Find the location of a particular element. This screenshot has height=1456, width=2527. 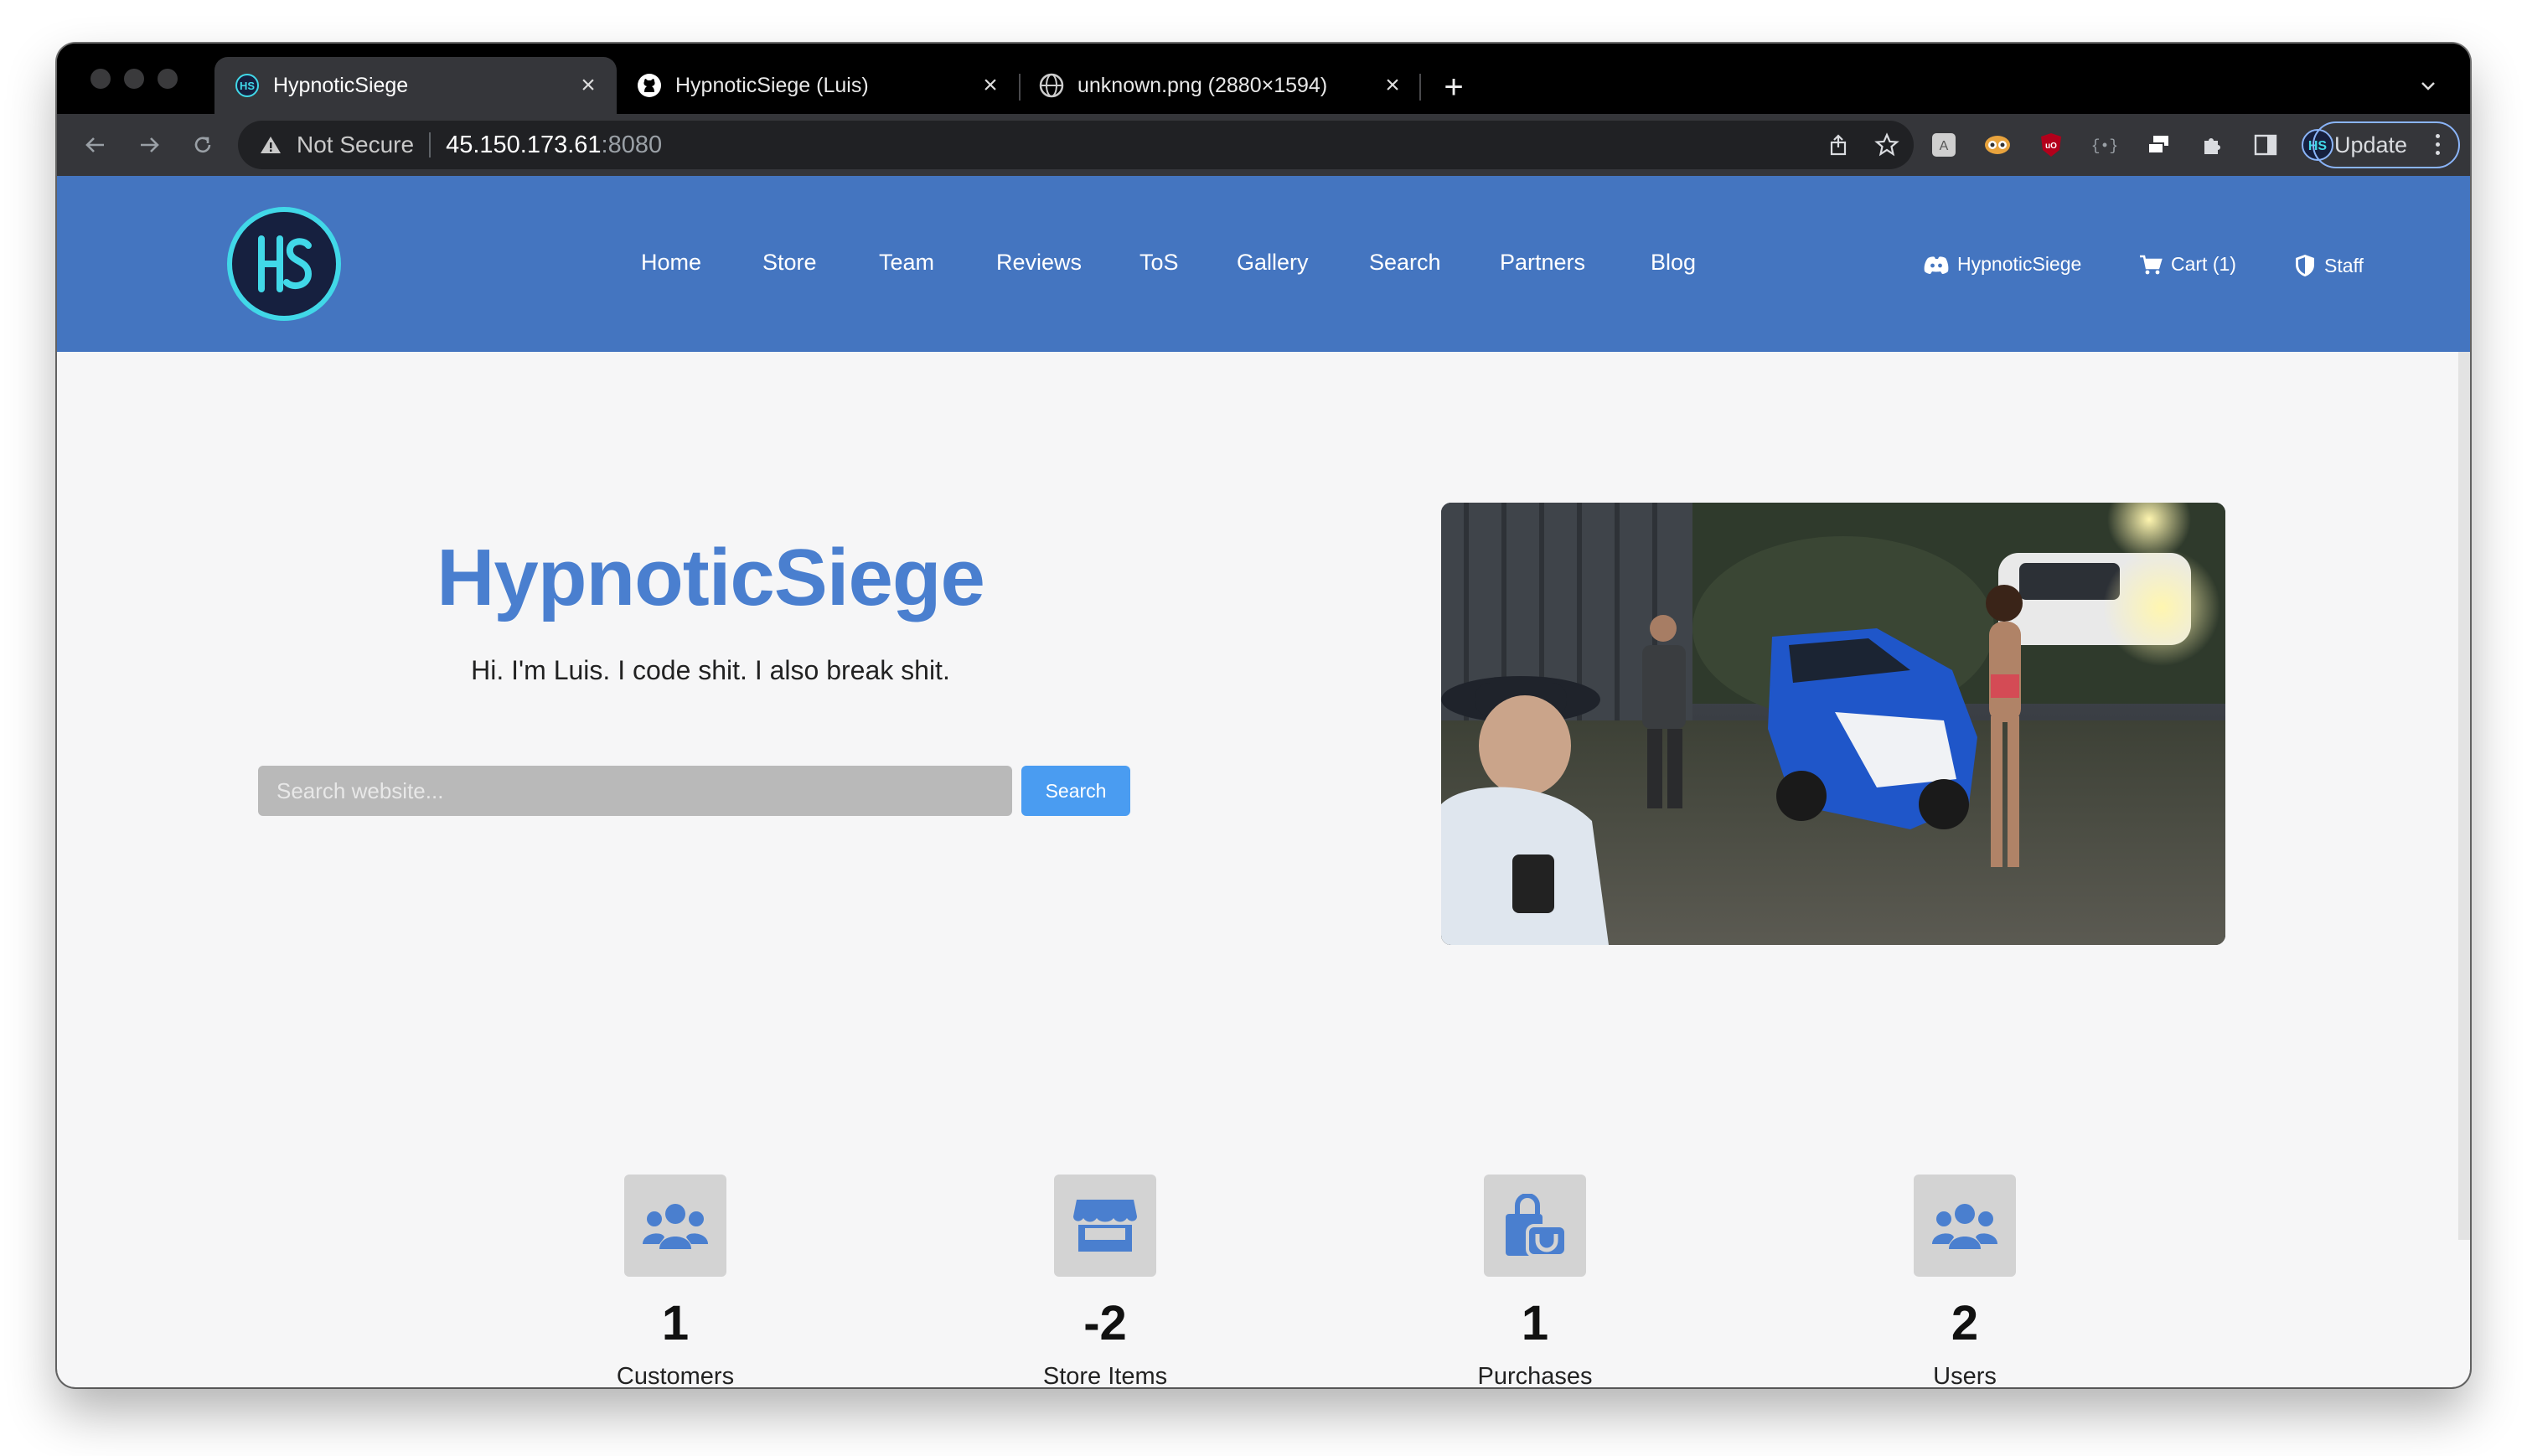

extensions-puzzle-icon is located at coordinates (2212, 145).